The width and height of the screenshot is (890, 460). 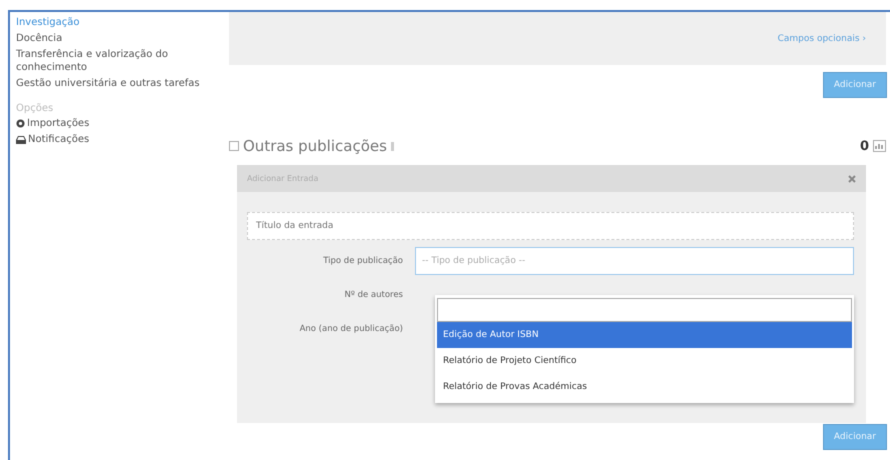 I want to click on field-label: Nº de autores, so click(x=374, y=295).